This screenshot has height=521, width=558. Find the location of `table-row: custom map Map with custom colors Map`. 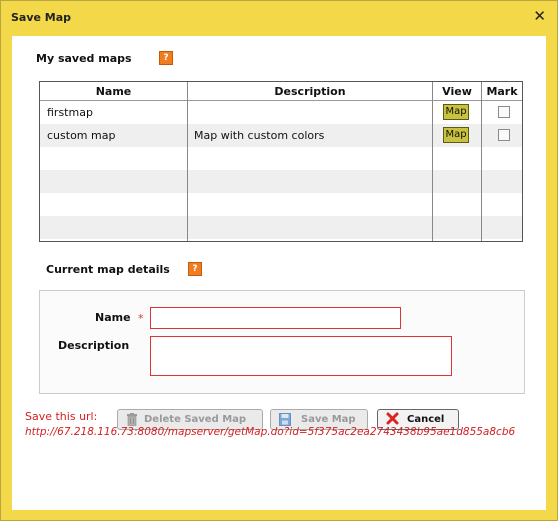

table-row: custom map Map with custom colors Map is located at coordinates (281, 135).